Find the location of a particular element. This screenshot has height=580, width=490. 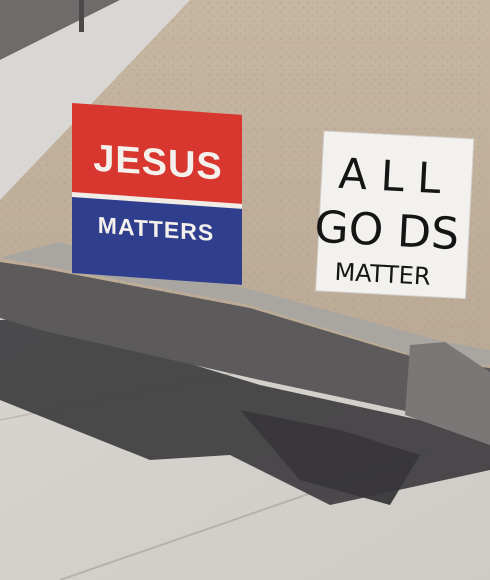

jesus-sign: JESUS MATTERS is located at coordinates (157, 194).